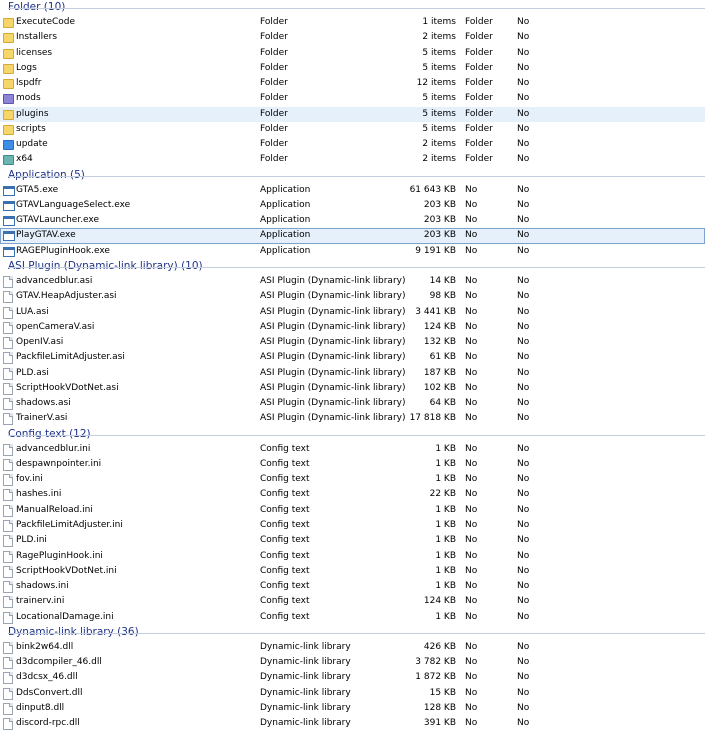 This screenshot has height=750, width=705. Describe the element at coordinates (352, 601) in the screenshot. I see `file-row: trainerv.ini Config text 124 KB No No` at that location.